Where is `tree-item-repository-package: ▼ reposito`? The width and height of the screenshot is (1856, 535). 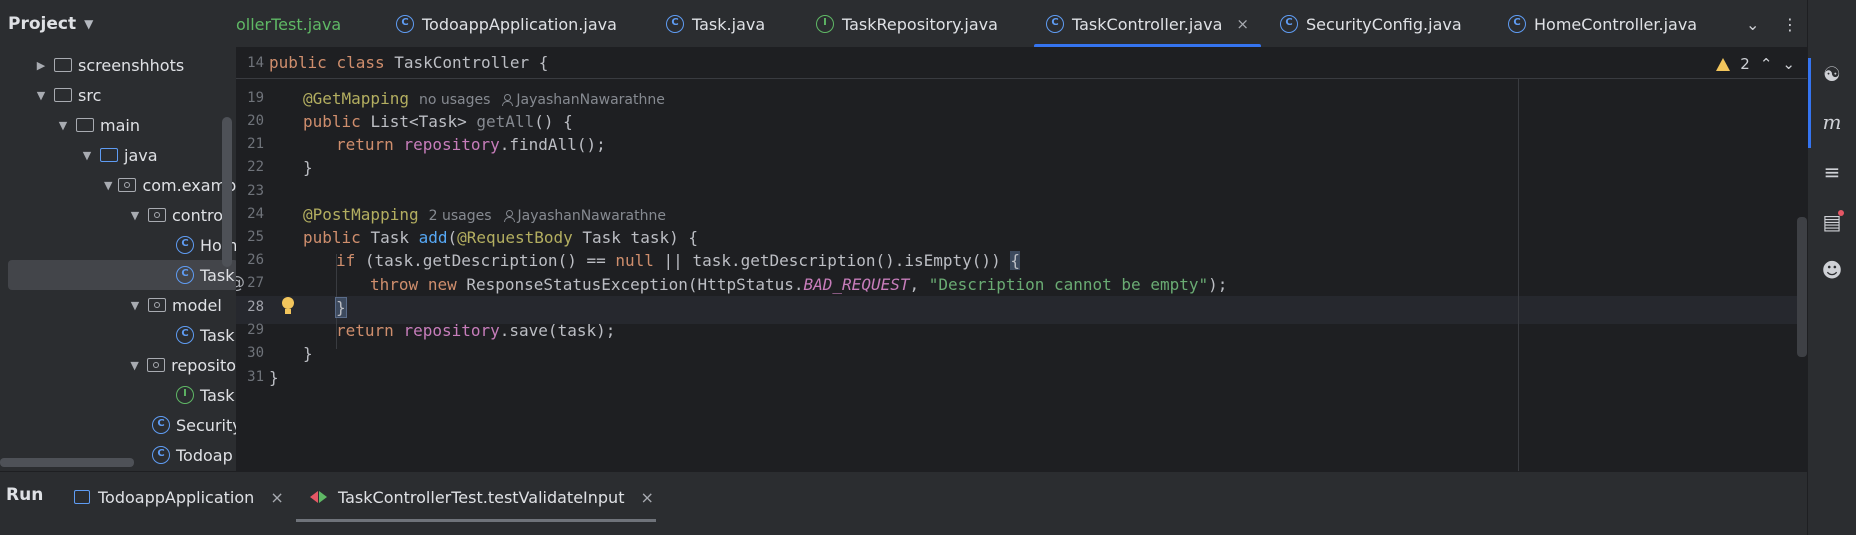
tree-item-repository-package: ▼ reposito is located at coordinates (118, 365).